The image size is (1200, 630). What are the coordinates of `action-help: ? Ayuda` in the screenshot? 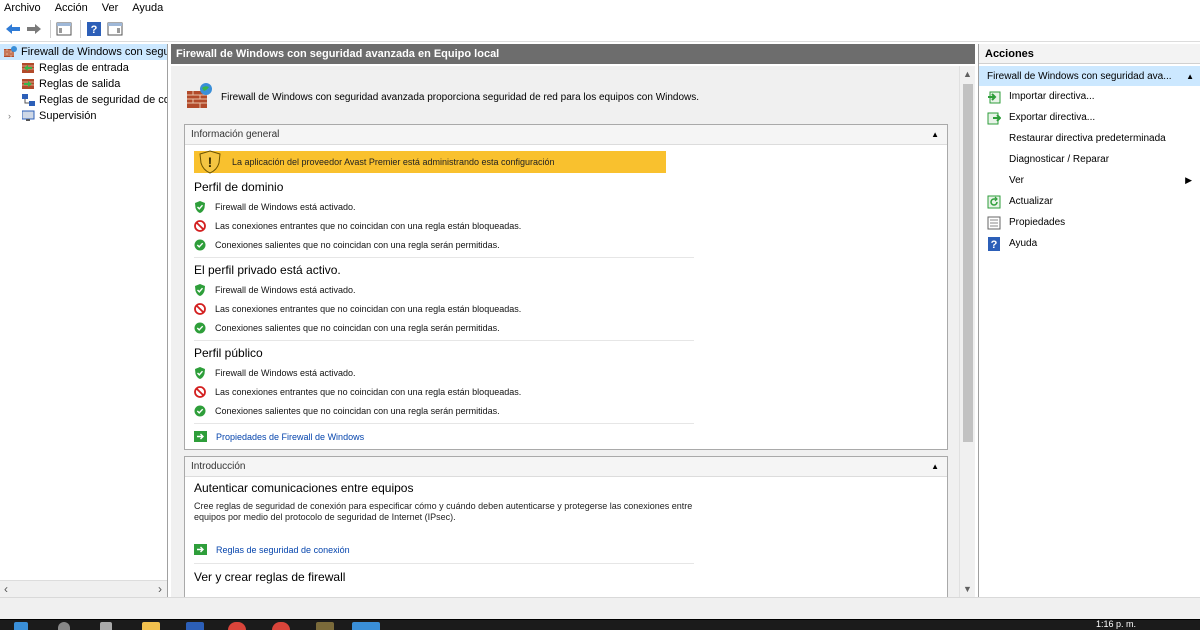 It's located at (1089, 243).